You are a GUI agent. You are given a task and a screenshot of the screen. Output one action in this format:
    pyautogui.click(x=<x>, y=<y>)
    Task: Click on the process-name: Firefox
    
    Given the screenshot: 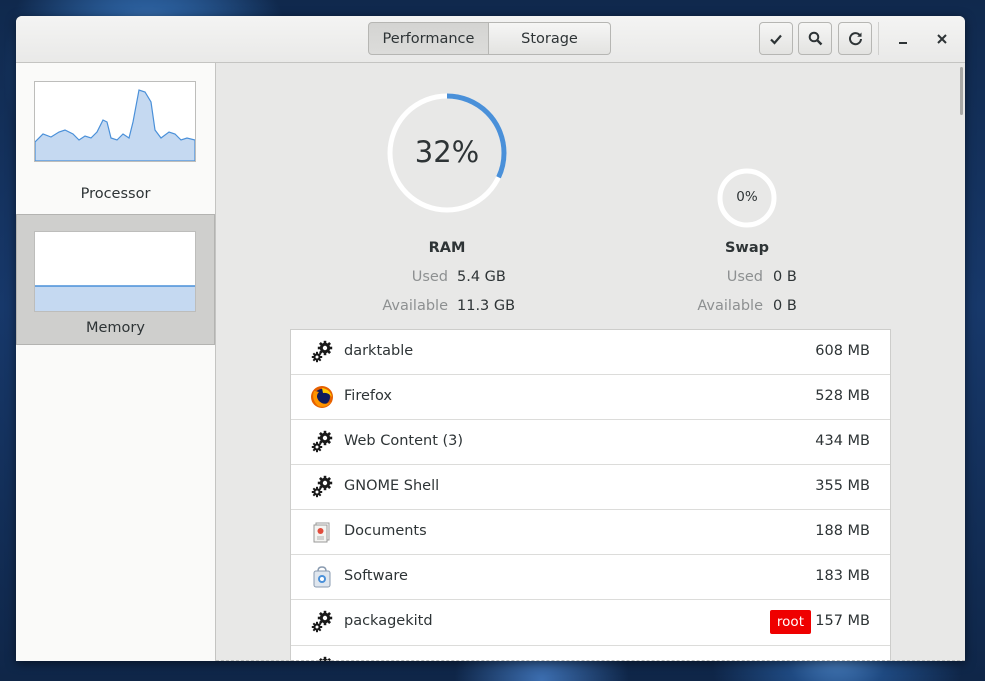 What is the action you would take?
    pyautogui.click(x=368, y=396)
    